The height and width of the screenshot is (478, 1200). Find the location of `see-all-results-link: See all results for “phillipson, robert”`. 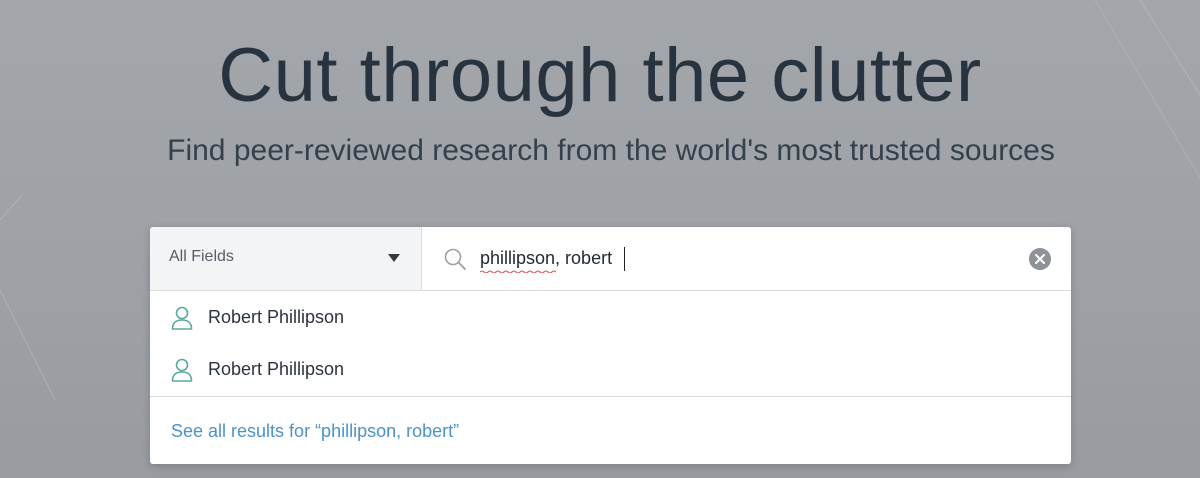

see-all-results-link: See all results for “phillipson, robert” is located at coordinates (315, 431).